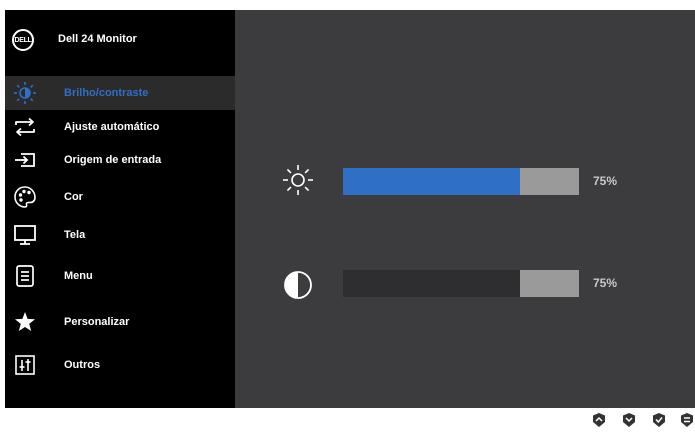  Describe the element at coordinates (431, 283) in the screenshot. I see `contrast-slider-fill` at that location.